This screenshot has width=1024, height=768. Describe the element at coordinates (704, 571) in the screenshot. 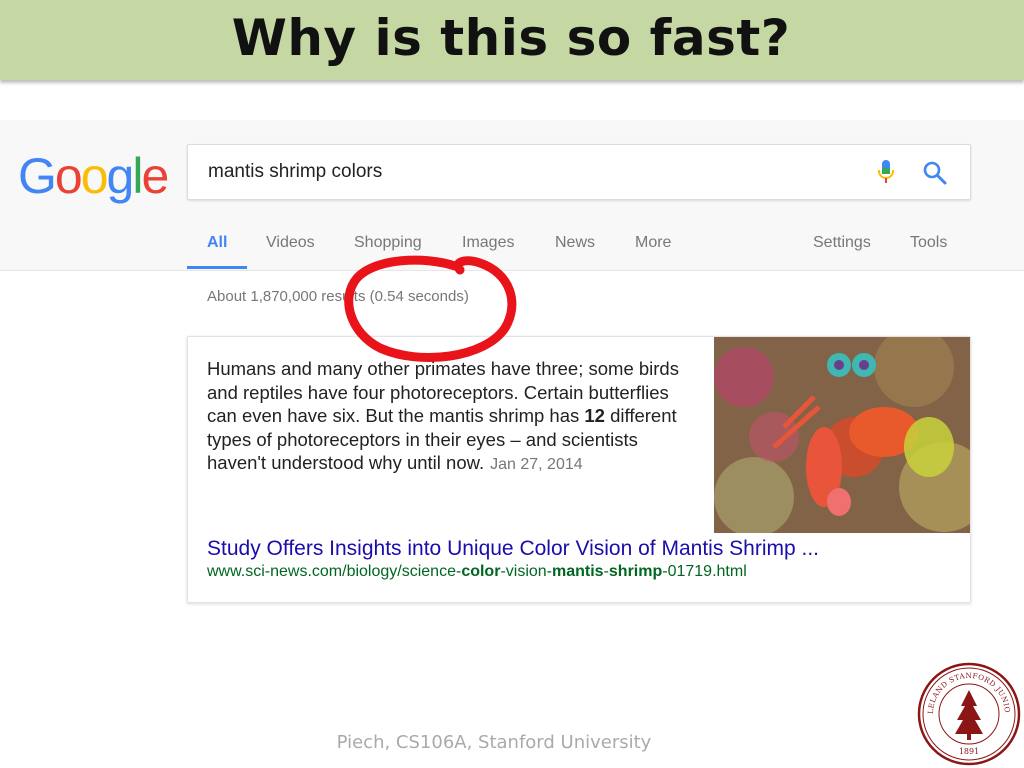

I see `url-part: -01719.html` at that location.